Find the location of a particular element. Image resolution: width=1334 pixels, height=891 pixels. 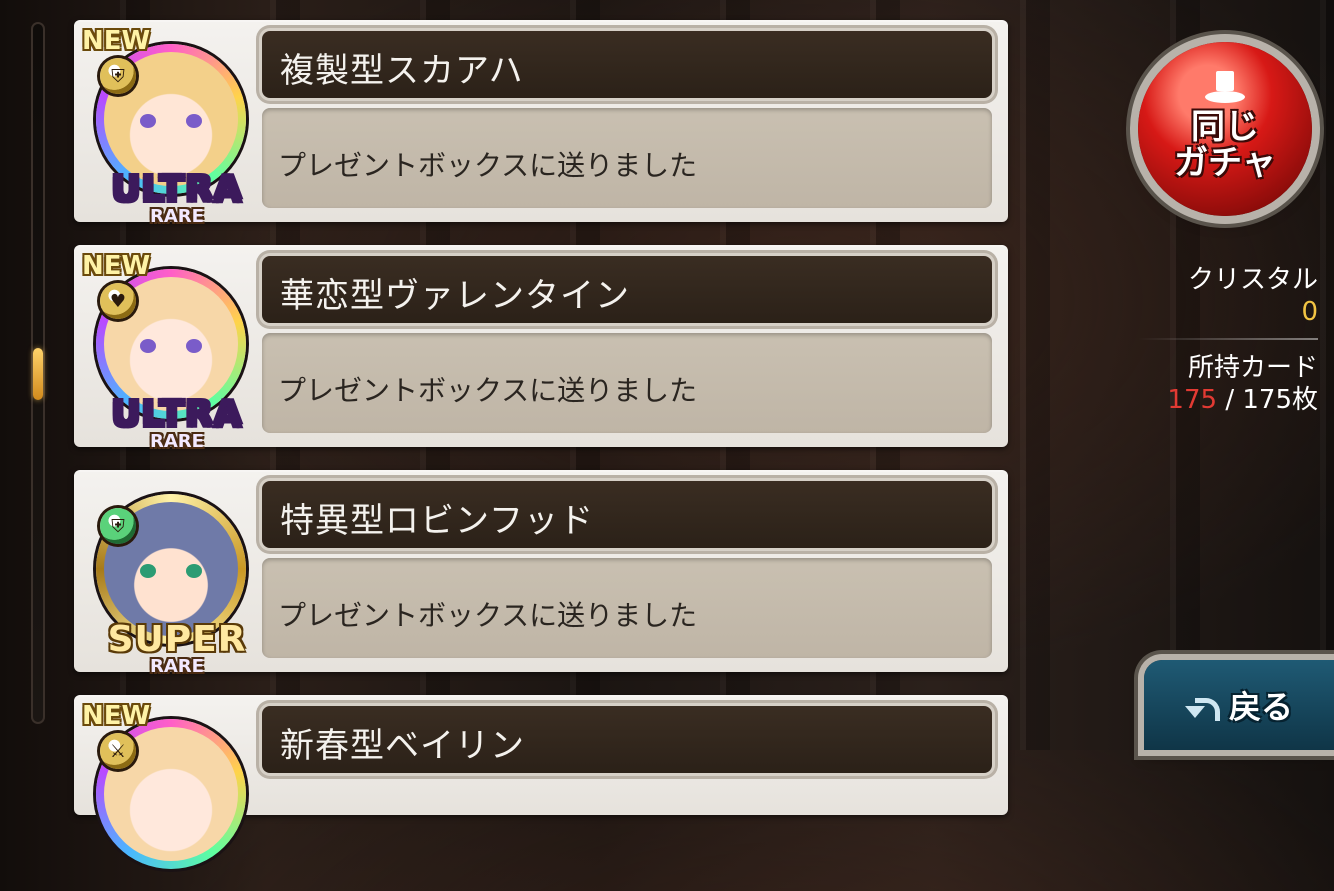

scrollbar-thumb is located at coordinates (38, 374).